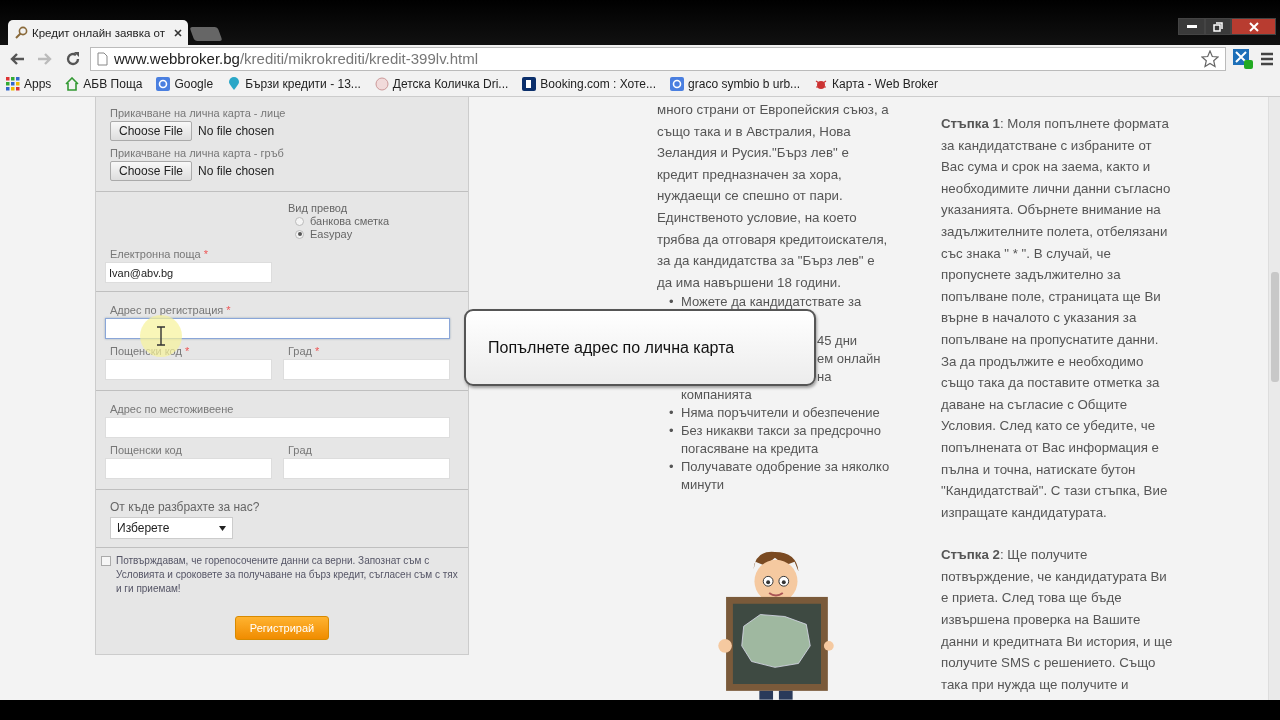 The height and width of the screenshot is (720, 1280). What do you see at coordinates (876, 84) in the screenshot?
I see `bookmark-link: Карта - Web Broker` at bounding box center [876, 84].